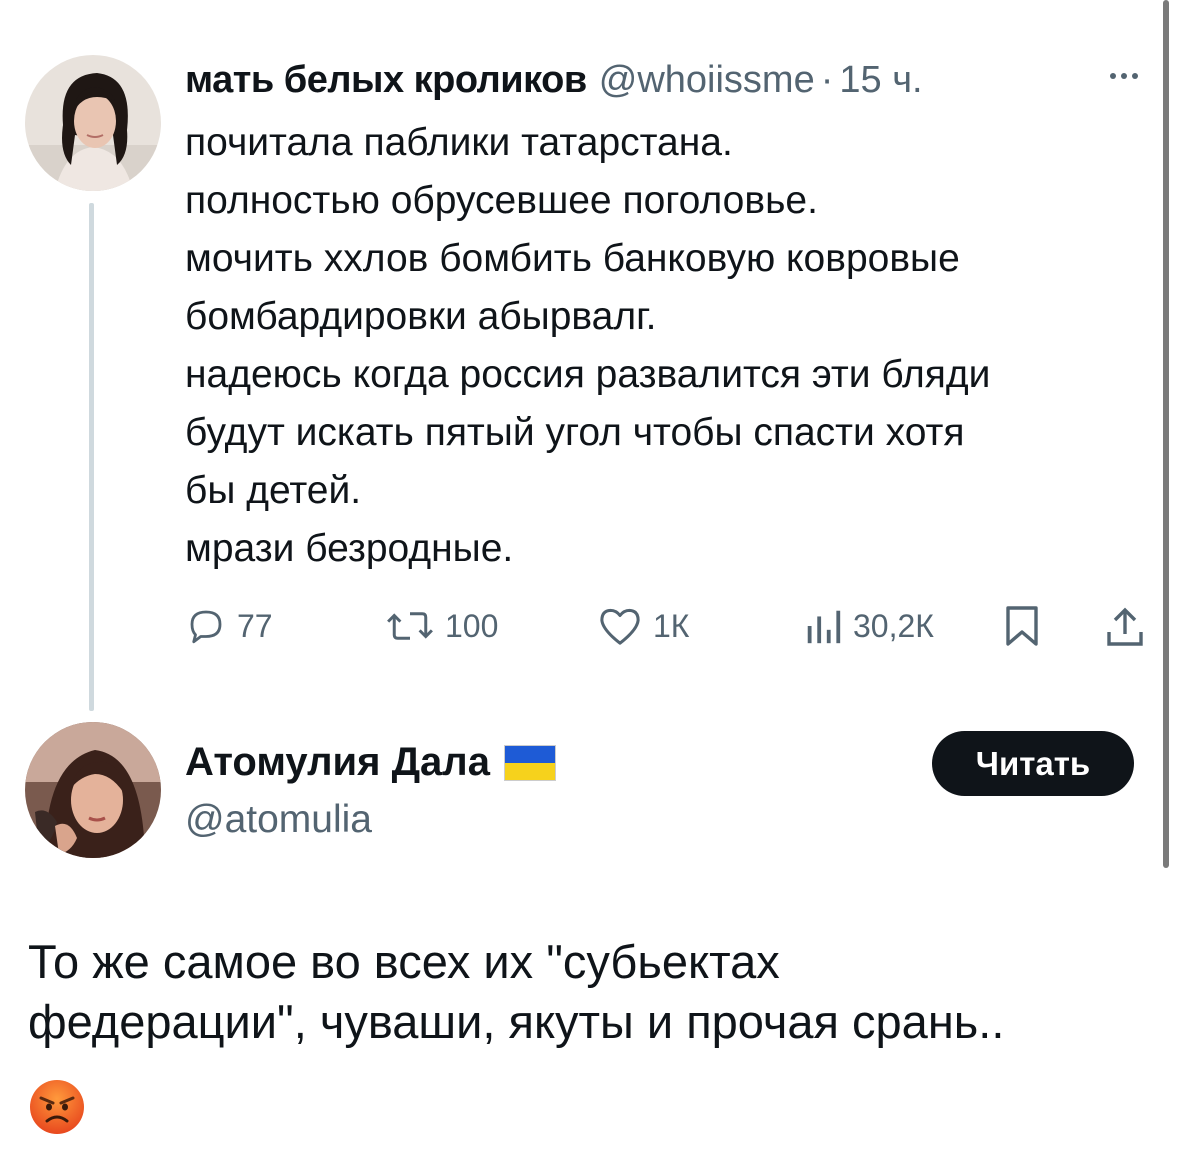 The image size is (1180, 1166). What do you see at coordinates (229, 626) in the screenshot?
I see `reply-button: 77` at bounding box center [229, 626].